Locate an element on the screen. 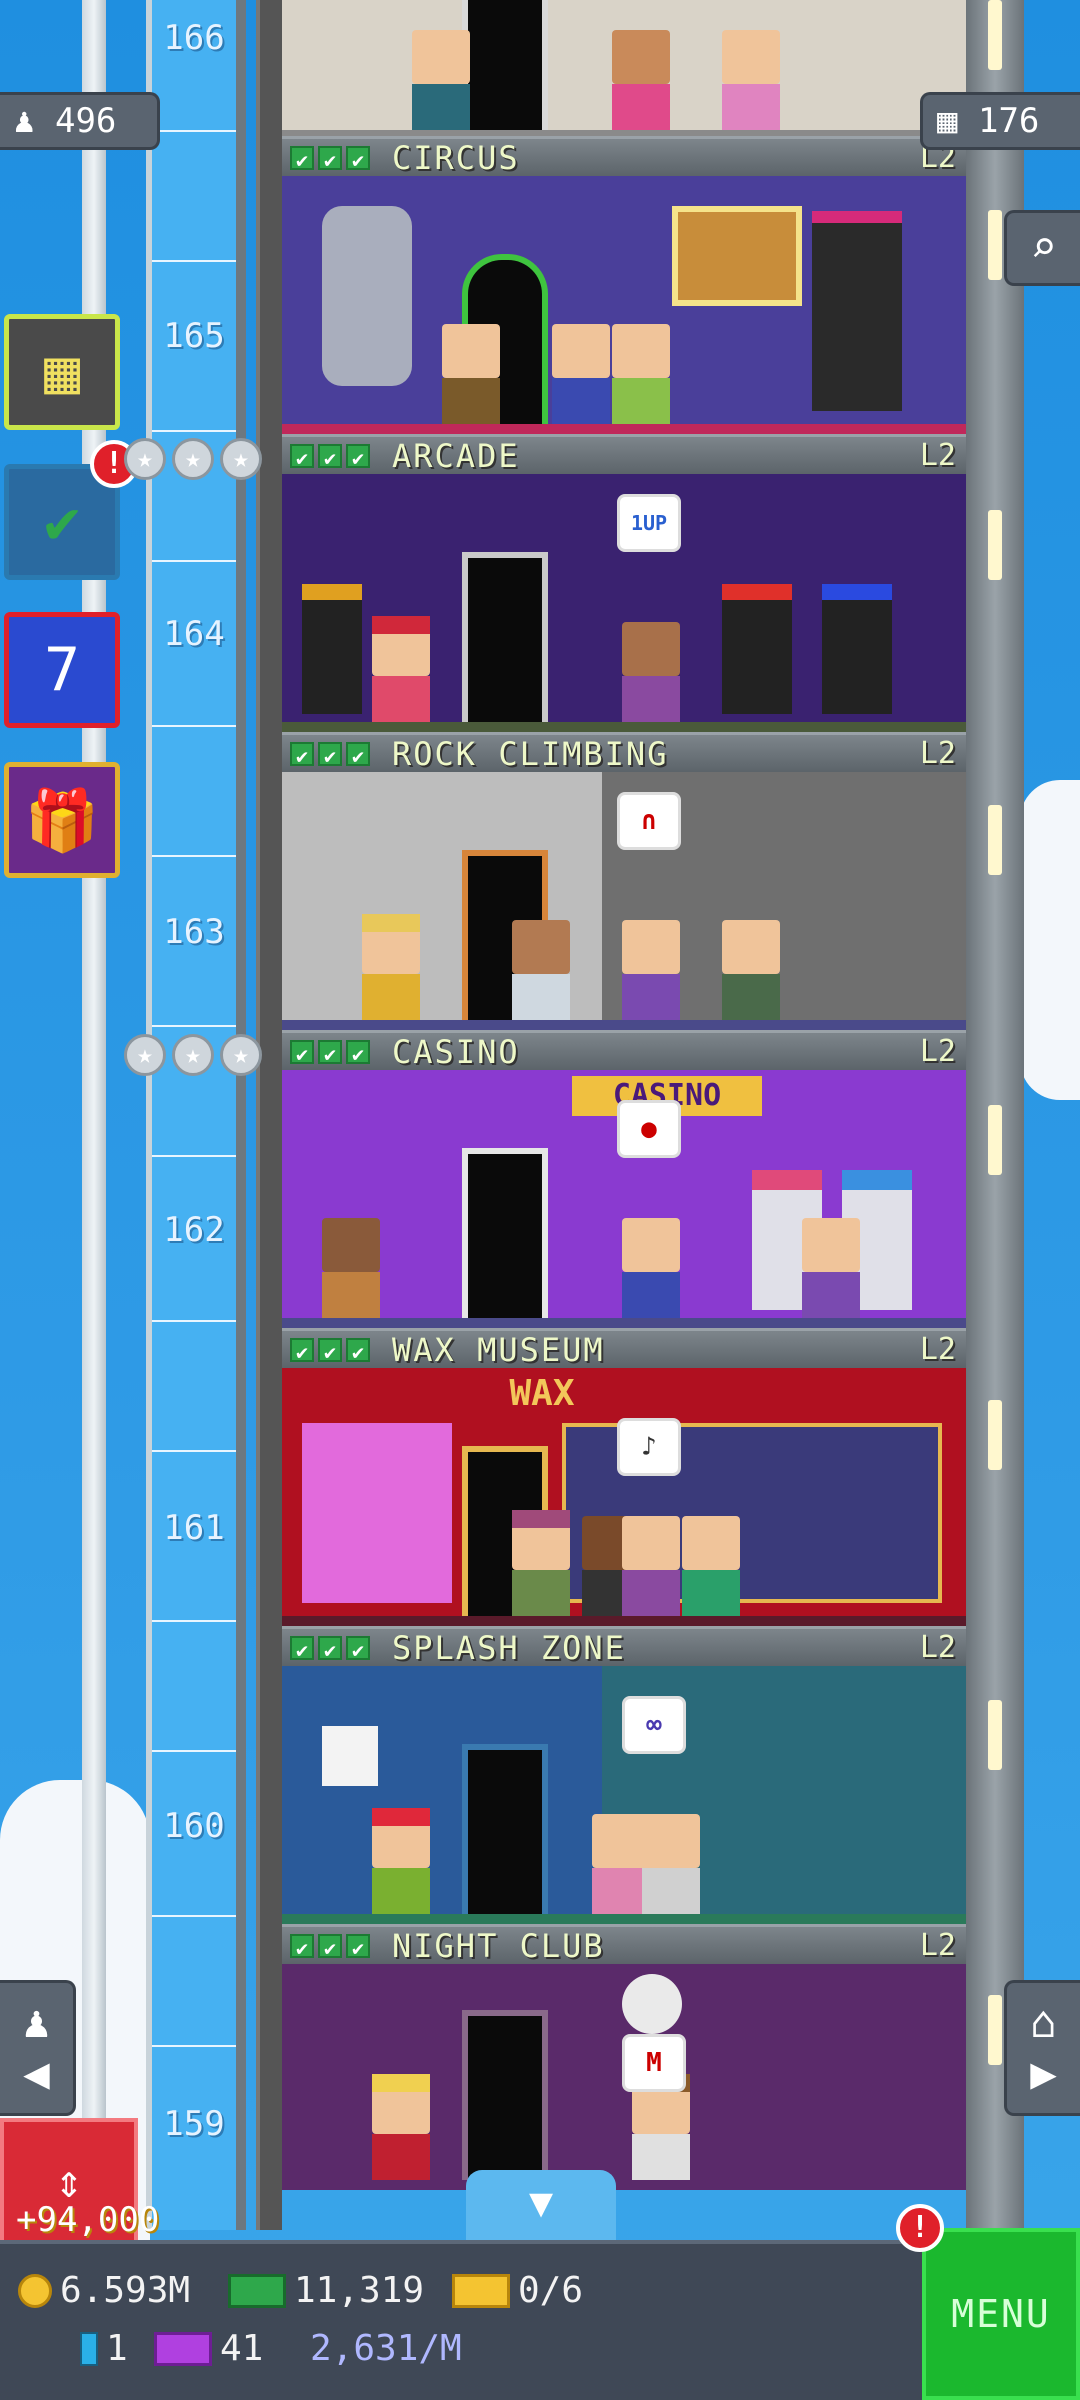  gift-icon: 🎁 is located at coordinates (62, 820).